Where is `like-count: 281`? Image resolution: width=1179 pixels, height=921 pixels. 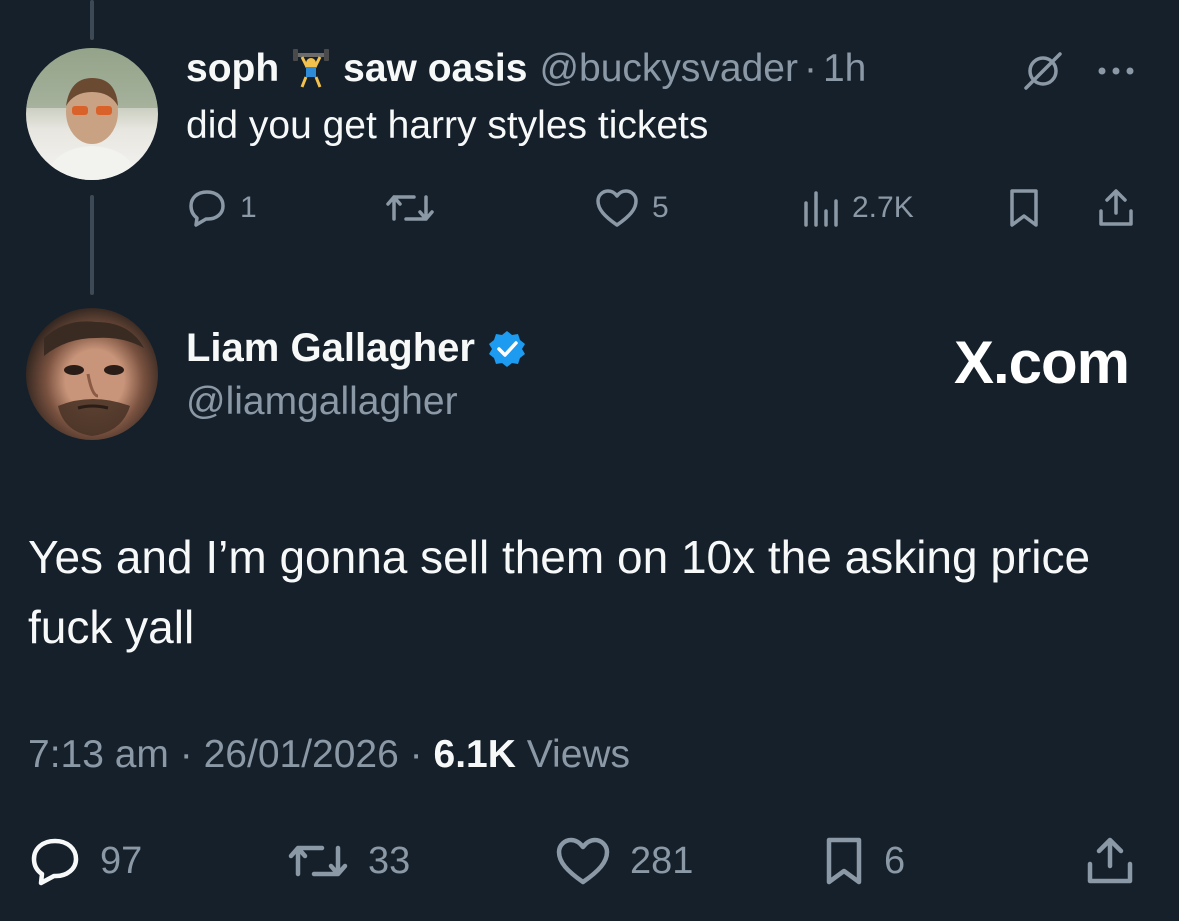 like-count: 281 is located at coordinates (662, 860).